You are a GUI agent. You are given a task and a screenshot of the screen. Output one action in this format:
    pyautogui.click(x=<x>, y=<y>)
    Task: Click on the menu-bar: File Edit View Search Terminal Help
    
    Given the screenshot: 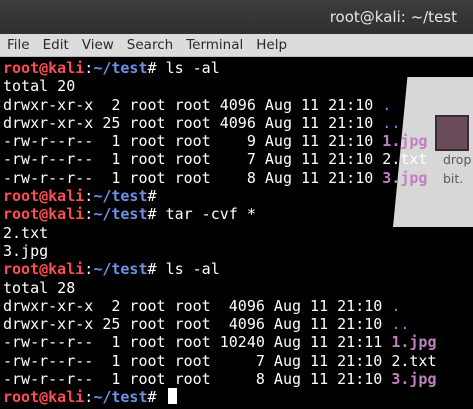 What is the action you would take?
    pyautogui.click(x=236, y=45)
    